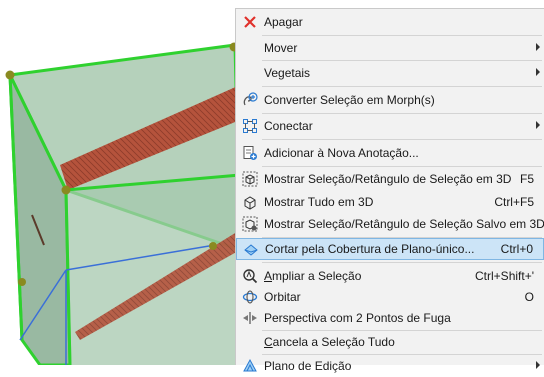 This screenshot has width=544, height=377. I want to click on menu-item-shortcut: F5, so click(526, 179).